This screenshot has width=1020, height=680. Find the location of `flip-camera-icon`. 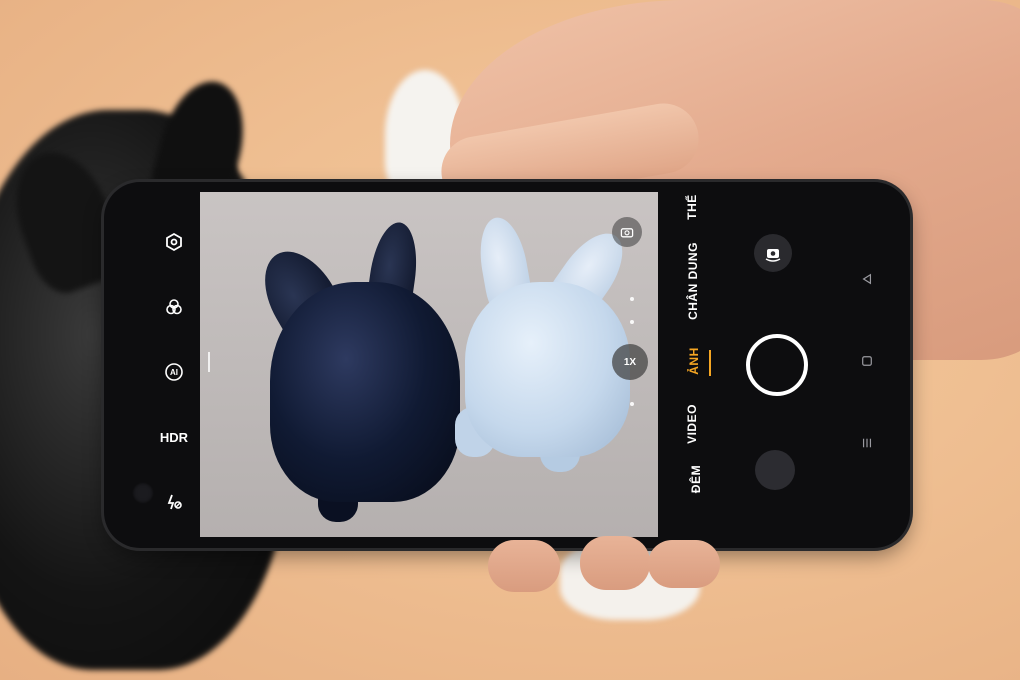

flip-camera-icon is located at coordinates (773, 253).